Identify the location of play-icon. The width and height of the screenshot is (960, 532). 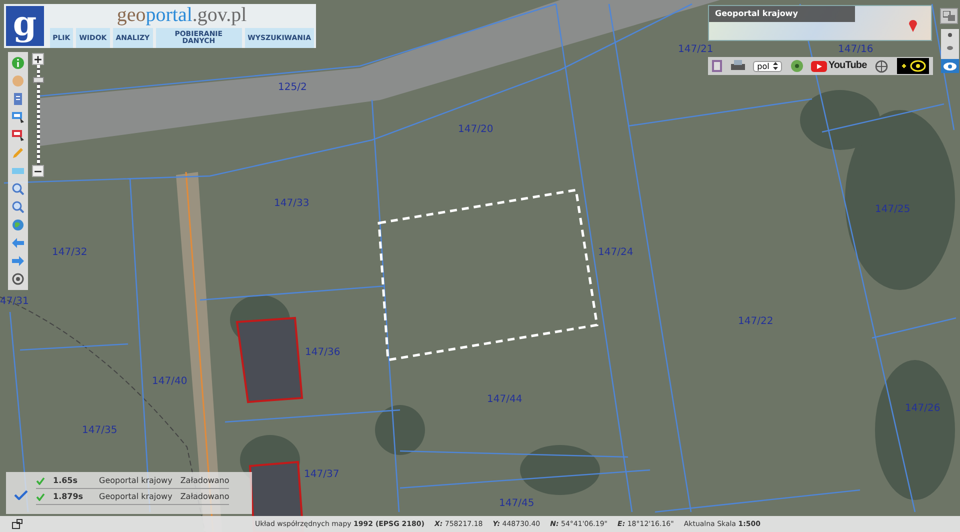
(819, 66).